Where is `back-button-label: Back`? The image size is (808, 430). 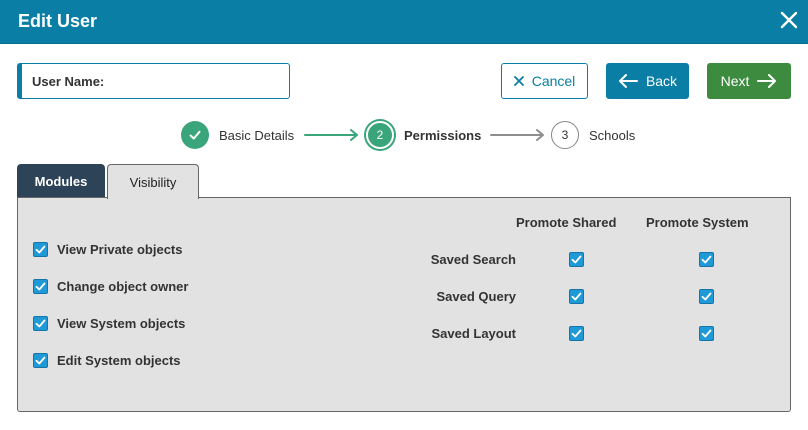
back-button-label: Back is located at coordinates (661, 81).